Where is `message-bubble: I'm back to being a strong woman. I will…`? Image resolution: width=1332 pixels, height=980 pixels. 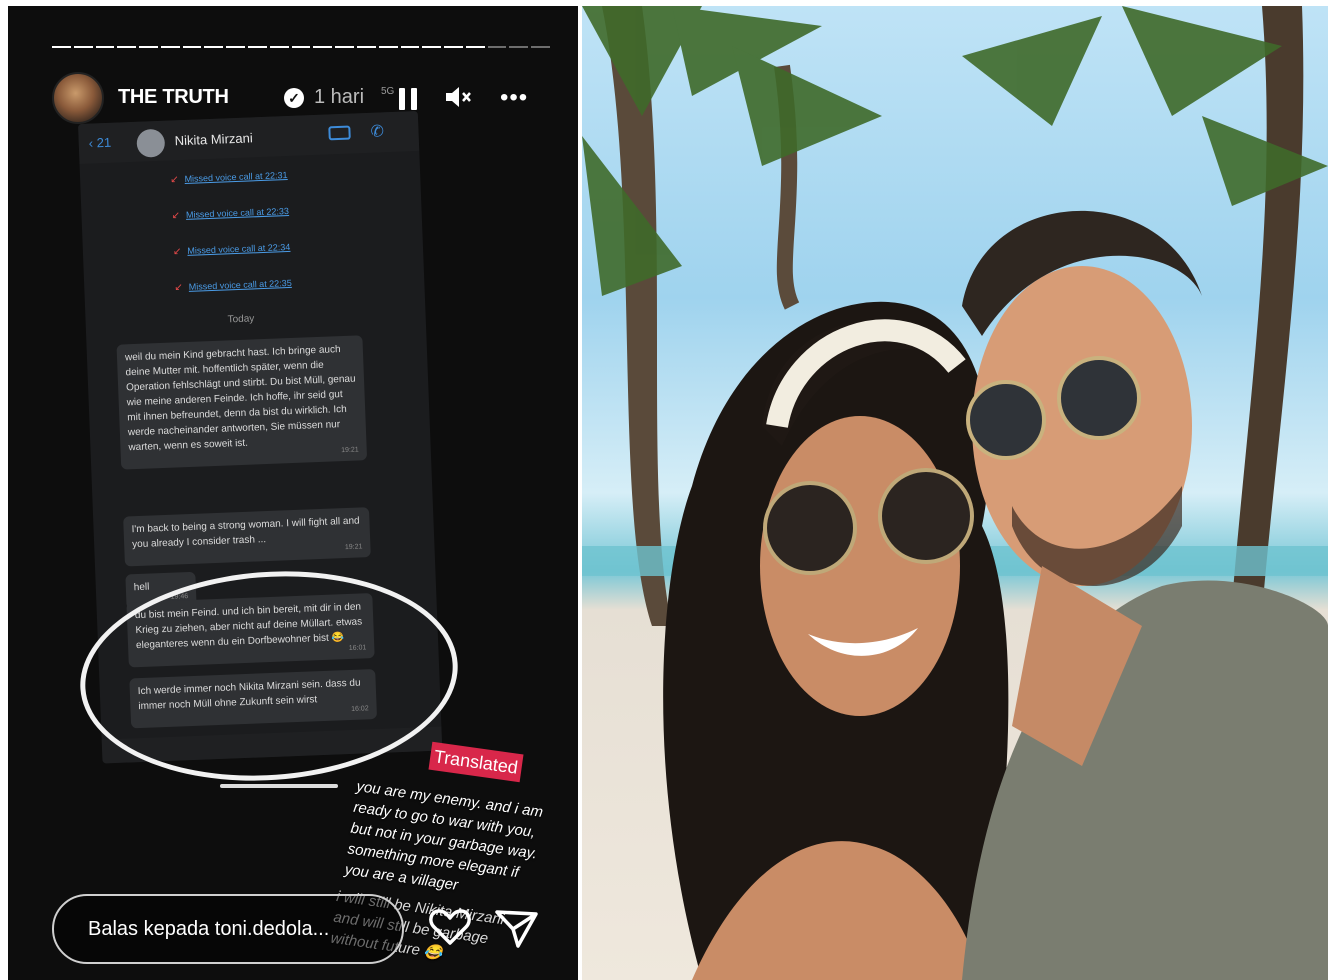
message-bubble: I'm back to being a strong woman. I will… is located at coordinates (247, 537).